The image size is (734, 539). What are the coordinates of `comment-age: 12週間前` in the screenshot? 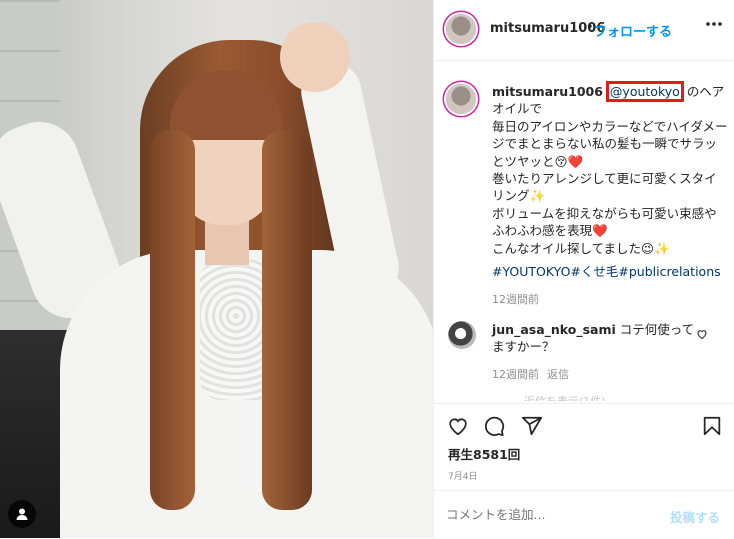 It's located at (515, 374).